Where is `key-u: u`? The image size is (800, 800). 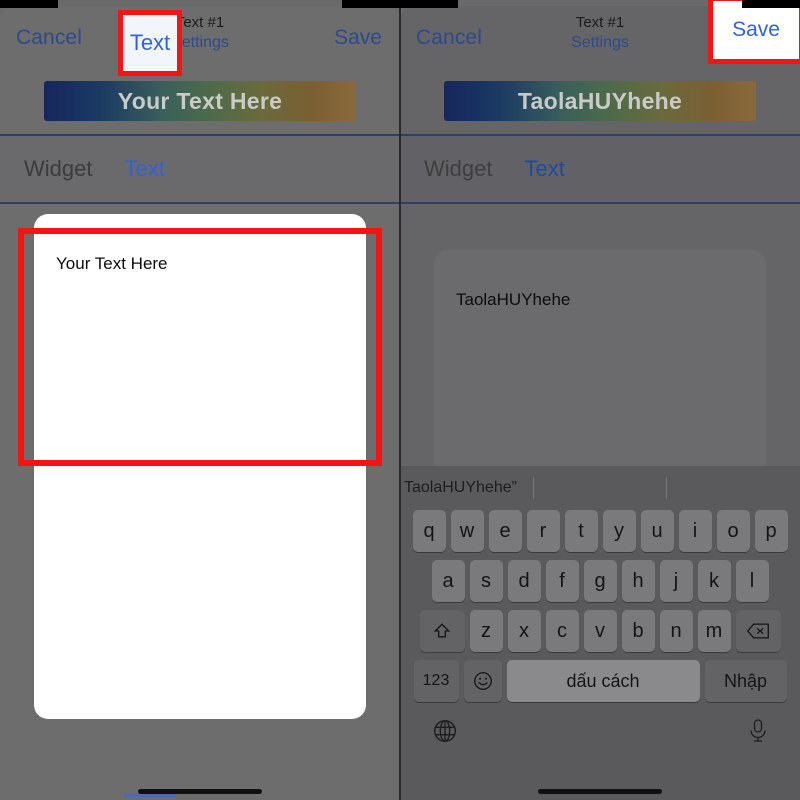
key-u: u is located at coordinates (657, 531).